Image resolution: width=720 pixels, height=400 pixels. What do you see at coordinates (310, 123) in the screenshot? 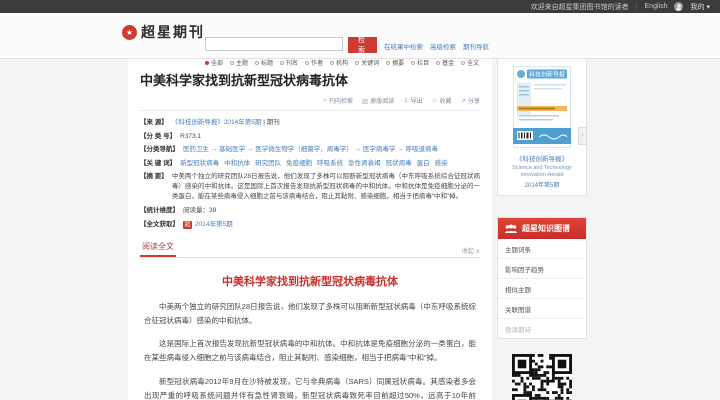
I see `meta-source-row: 【来 源】 《科技创新导报》2014年第5期 | 期刊` at bounding box center [310, 123].